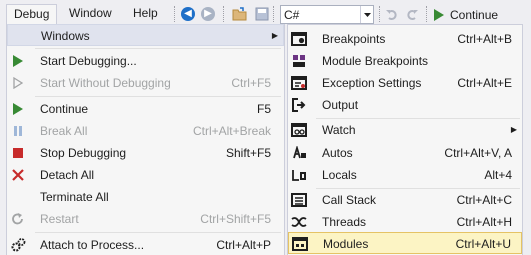 This screenshot has height=255, width=531. I want to click on menu-item-continue: Continue F5, so click(145, 109).